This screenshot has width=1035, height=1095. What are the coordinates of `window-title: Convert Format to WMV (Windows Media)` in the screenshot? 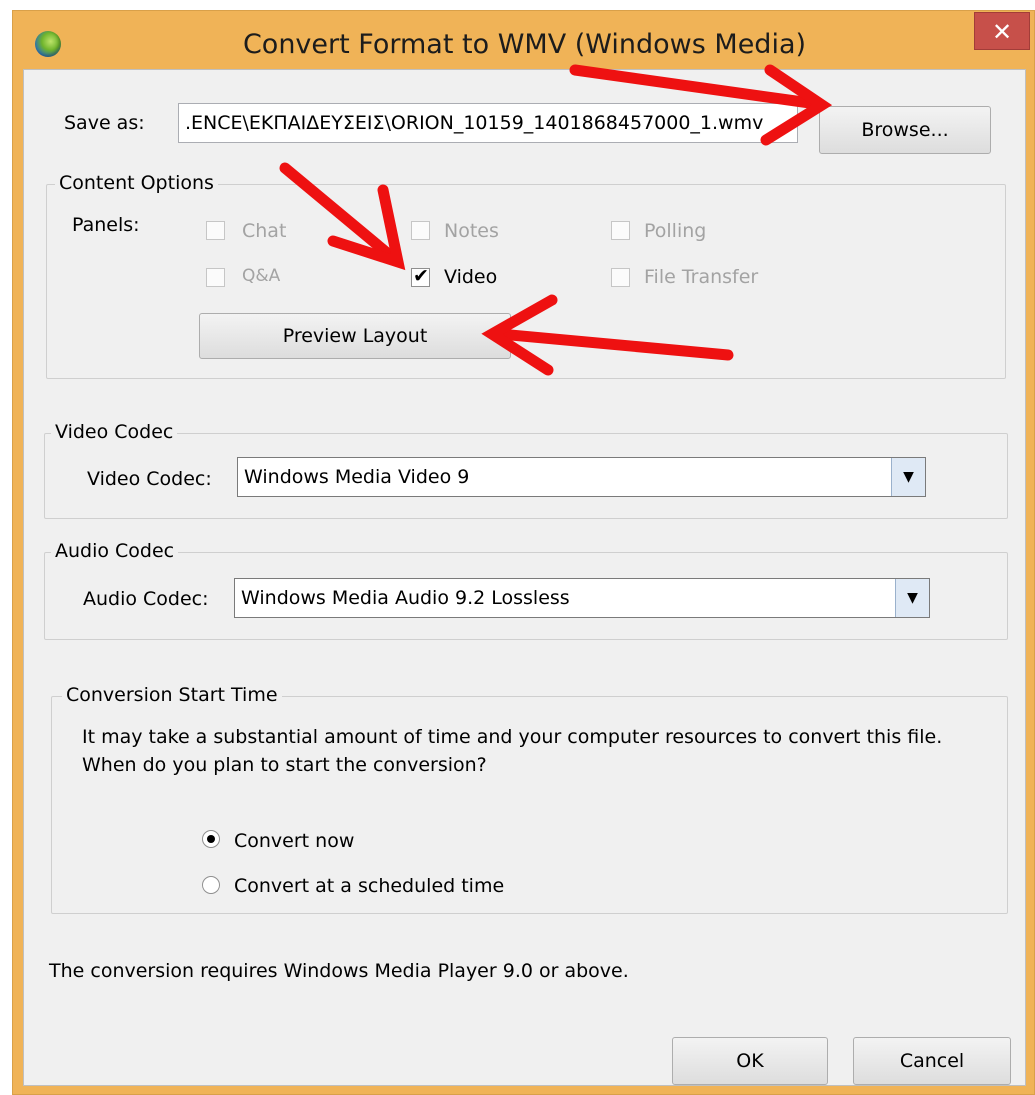 It's located at (524, 44).